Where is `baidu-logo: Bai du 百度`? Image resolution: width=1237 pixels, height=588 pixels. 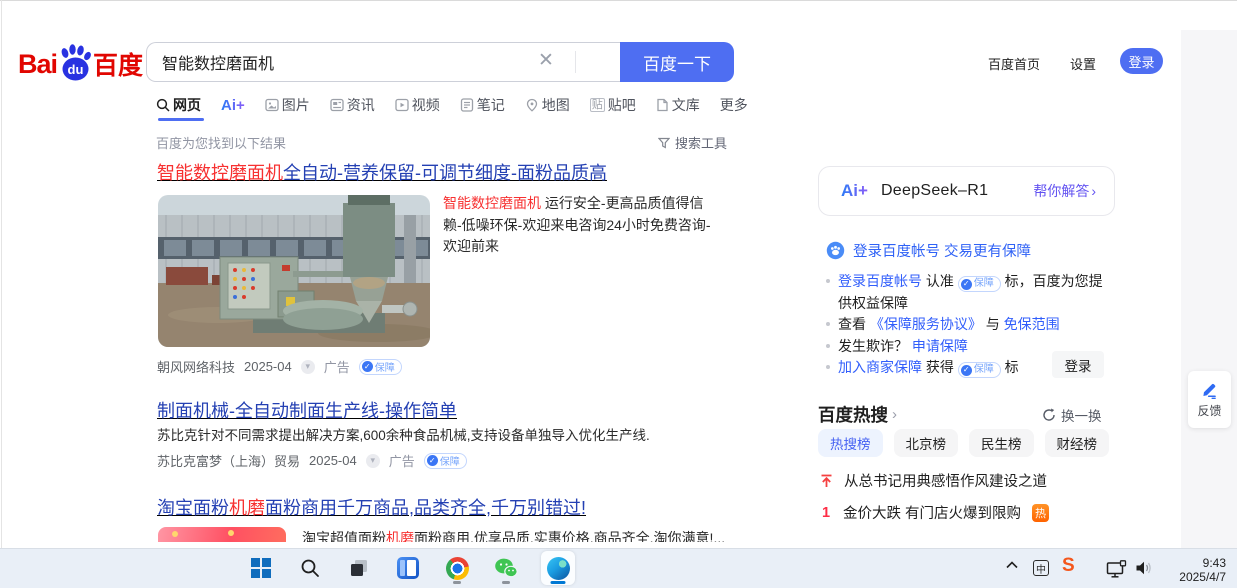 baidu-logo: Bai du 百度 is located at coordinates (80, 64).